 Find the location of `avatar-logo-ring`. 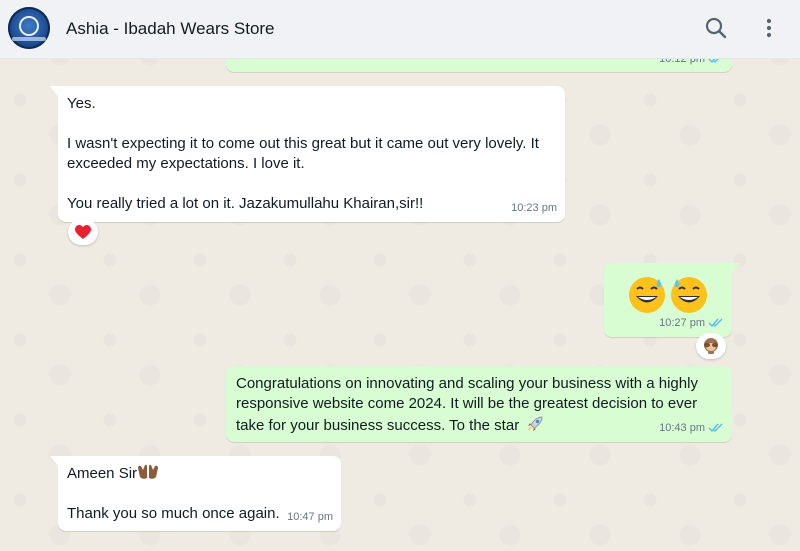

avatar-logo-ring is located at coordinates (29, 26).